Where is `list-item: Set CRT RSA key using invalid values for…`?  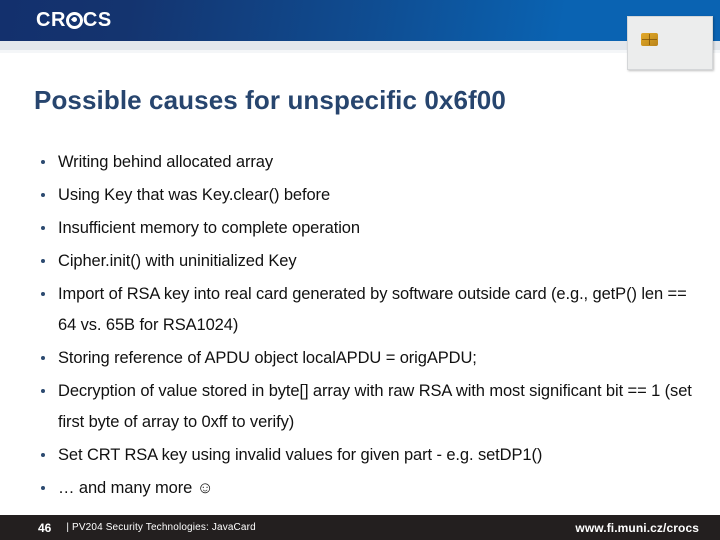 list-item: Set CRT RSA key using invalid values for… is located at coordinates (369, 455).